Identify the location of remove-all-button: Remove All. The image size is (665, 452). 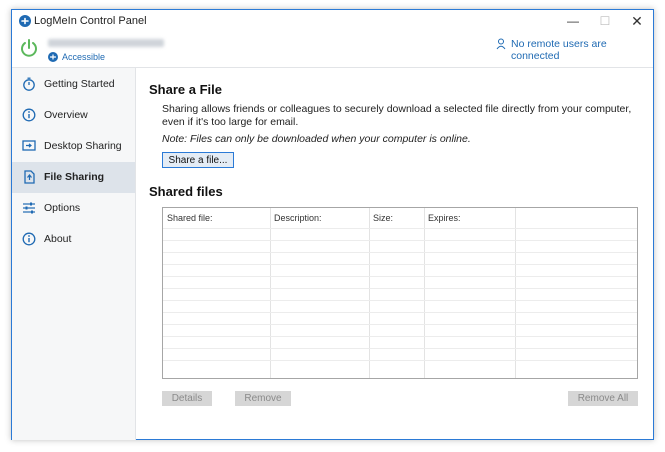
(603, 398).